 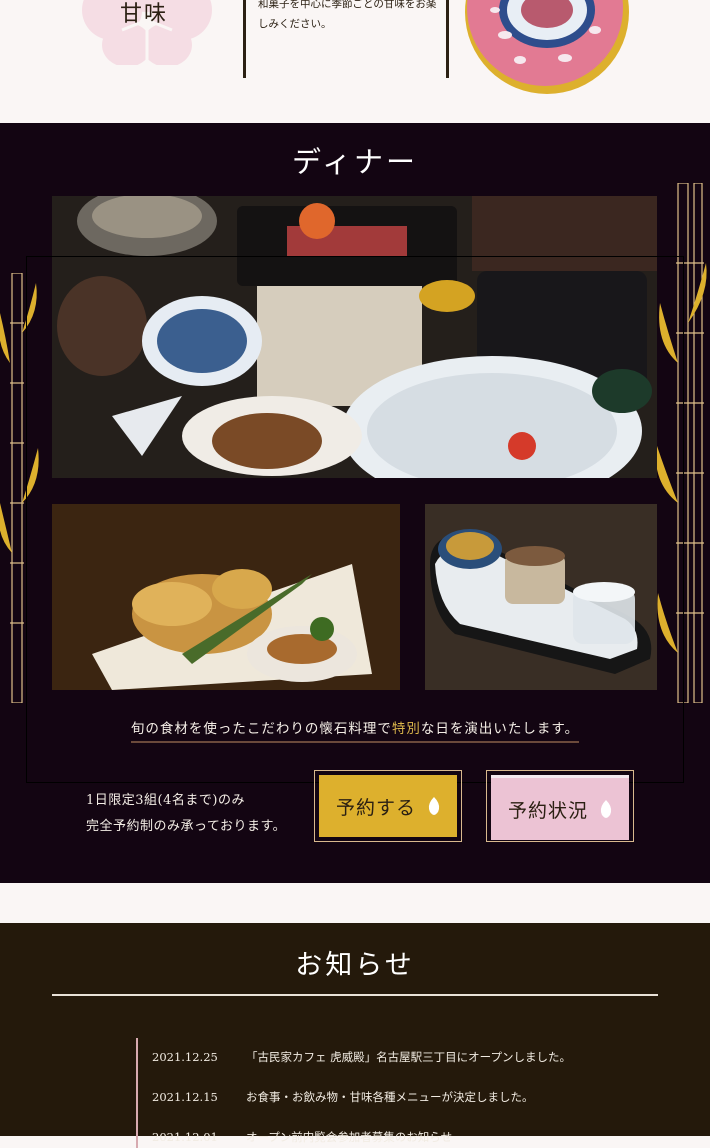 What do you see at coordinates (375, 807) in the screenshot?
I see `reserve-label: 予約する` at bounding box center [375, 807].